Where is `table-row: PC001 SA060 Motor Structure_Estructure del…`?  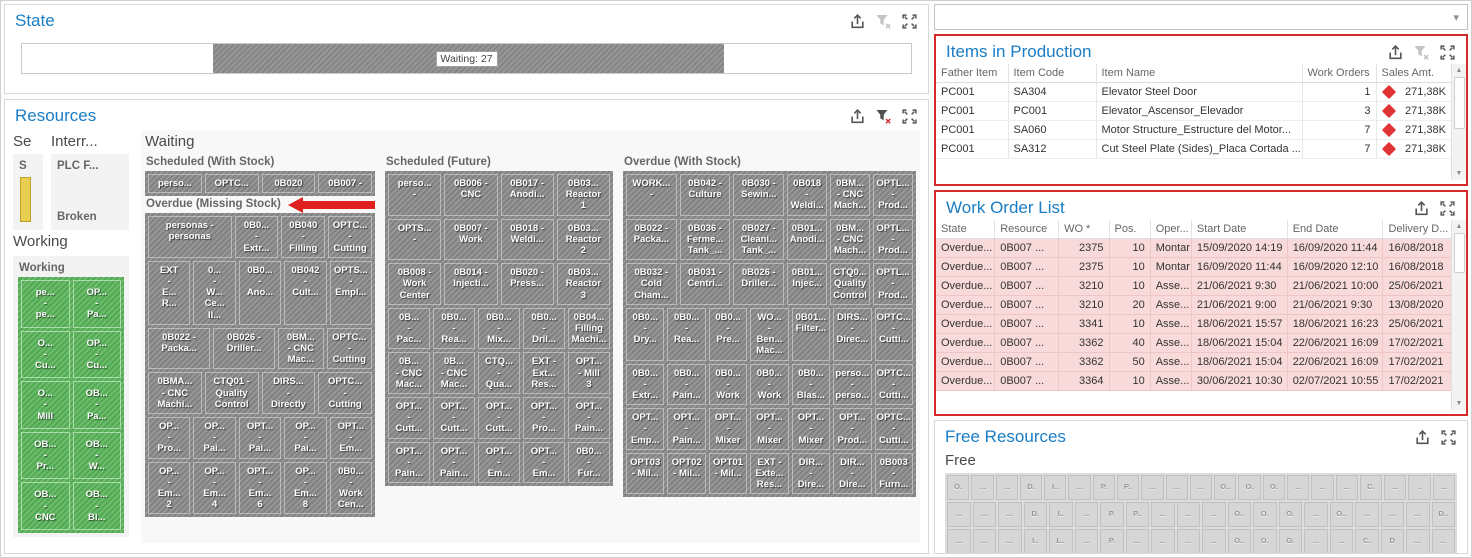
table-row: PC001 SA060 Motor Structure_Estructure del… is located at coordinates (1193, 130).